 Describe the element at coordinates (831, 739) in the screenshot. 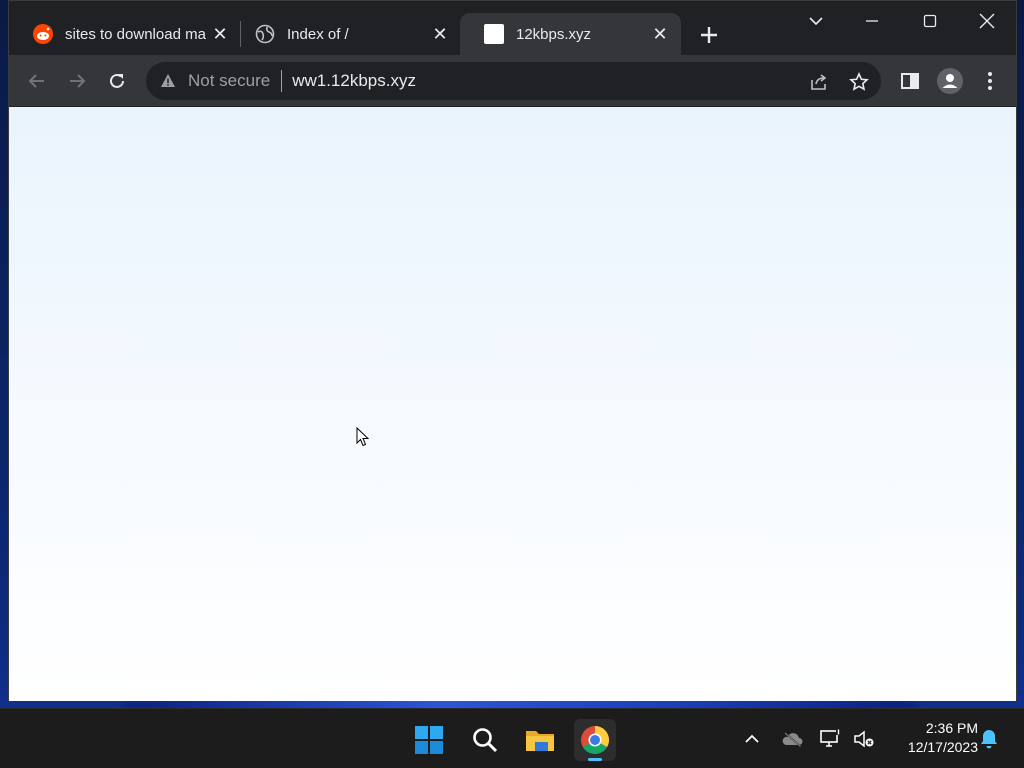

I see `network-icon` at that location.